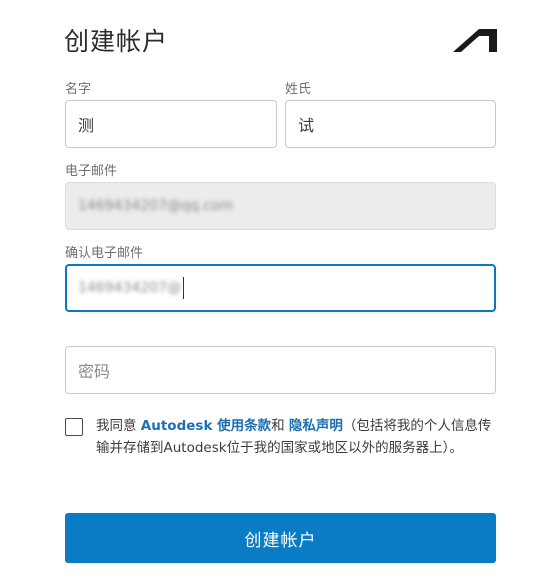  I want to click on first-name-field: 测, so click(171, 124).